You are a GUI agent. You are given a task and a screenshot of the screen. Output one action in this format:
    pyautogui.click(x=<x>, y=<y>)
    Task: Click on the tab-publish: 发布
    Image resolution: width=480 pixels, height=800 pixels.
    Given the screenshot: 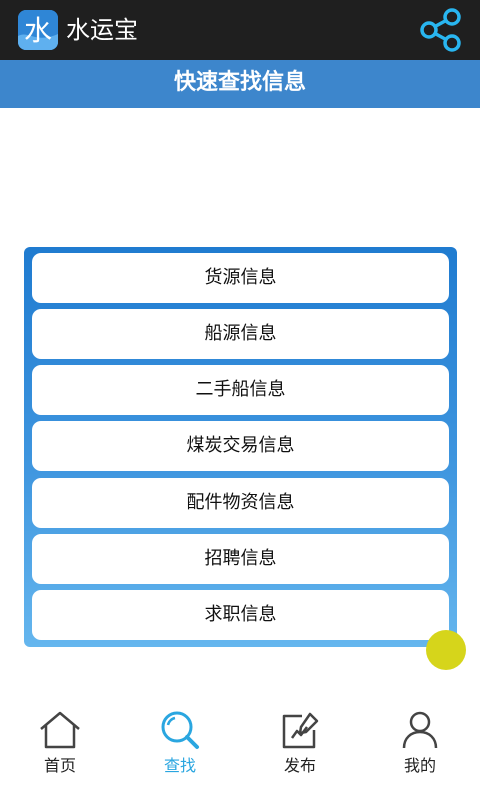 What is the action you would take?
    pyautogui.click(x=300, y=743)
    